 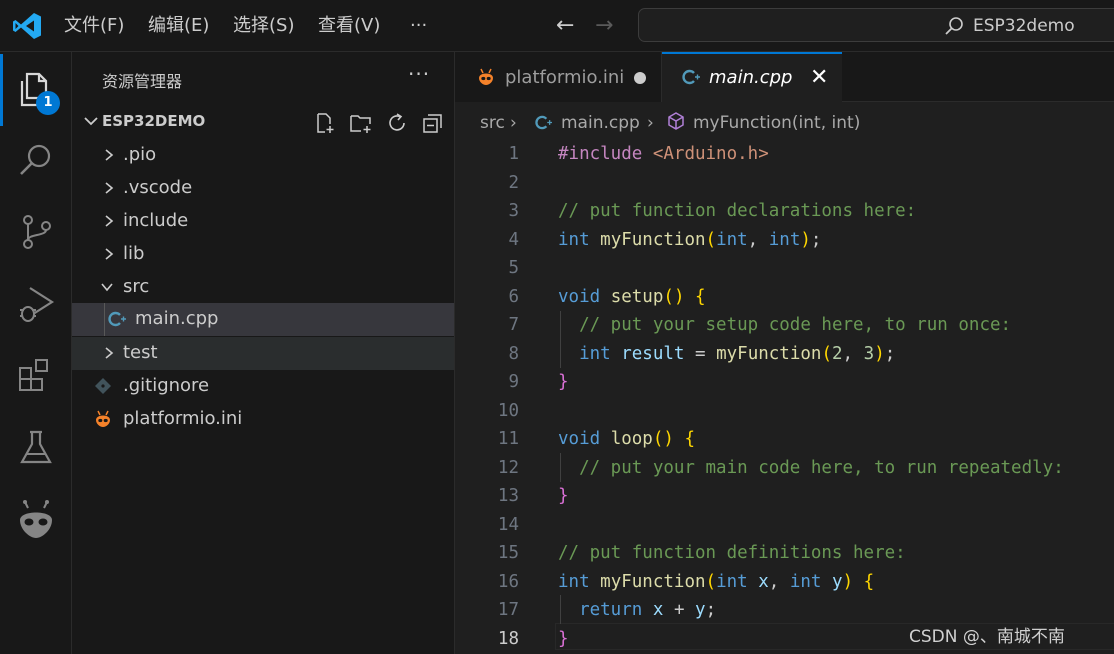 I want to click on watermark: CSDN @、南城不南, so click(x=987, y=637).